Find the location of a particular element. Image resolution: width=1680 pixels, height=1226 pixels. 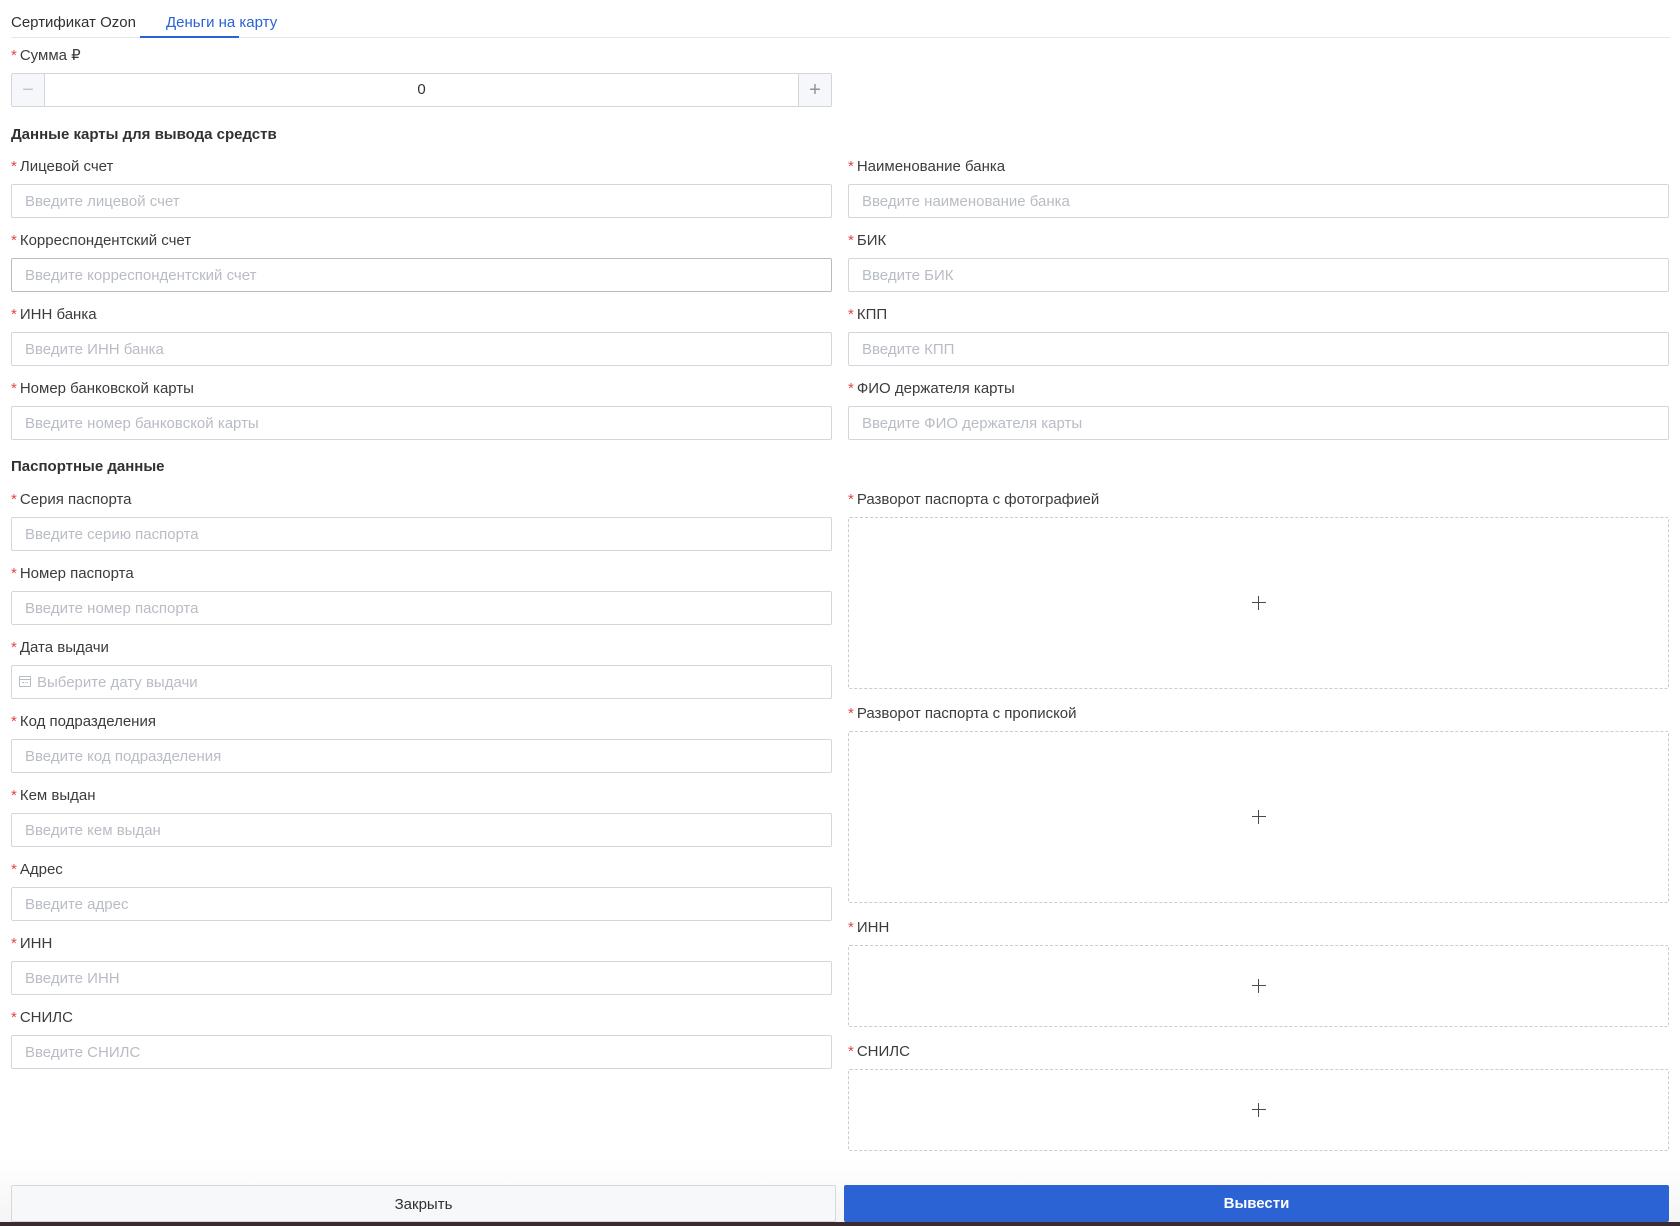

bank-inn-input is located at coordinates (421, 349).